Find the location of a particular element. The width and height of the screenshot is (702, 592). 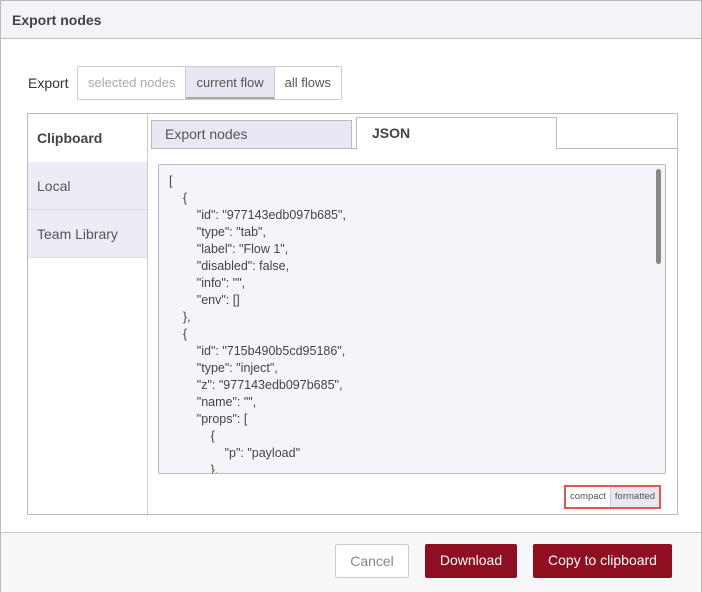

sidebar-item-local: Local is located at coordinates (87, 186).